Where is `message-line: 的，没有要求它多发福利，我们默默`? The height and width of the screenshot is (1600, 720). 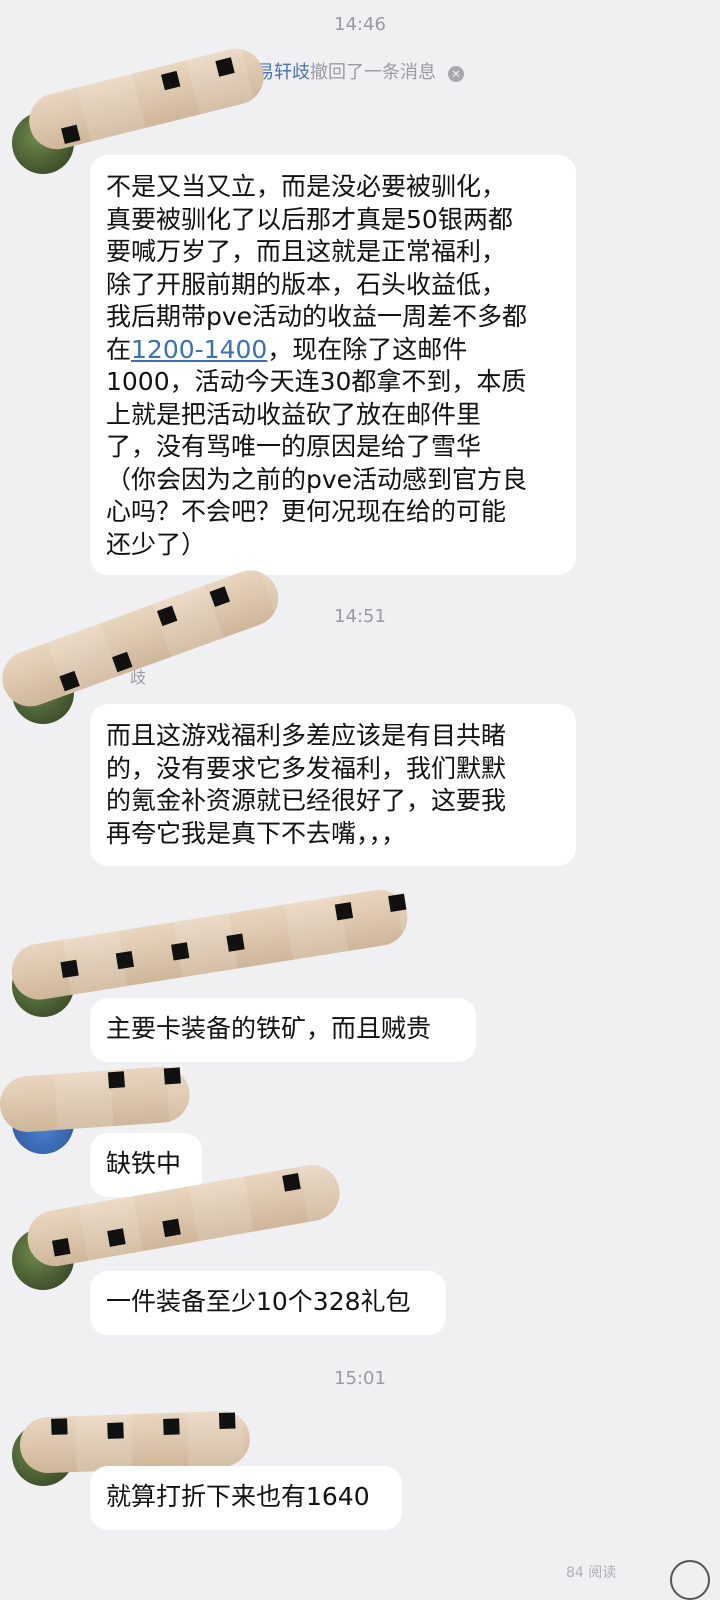
message-line: 的，没有要求它多发福利，我们默默 is located at coordinates (306, 768).